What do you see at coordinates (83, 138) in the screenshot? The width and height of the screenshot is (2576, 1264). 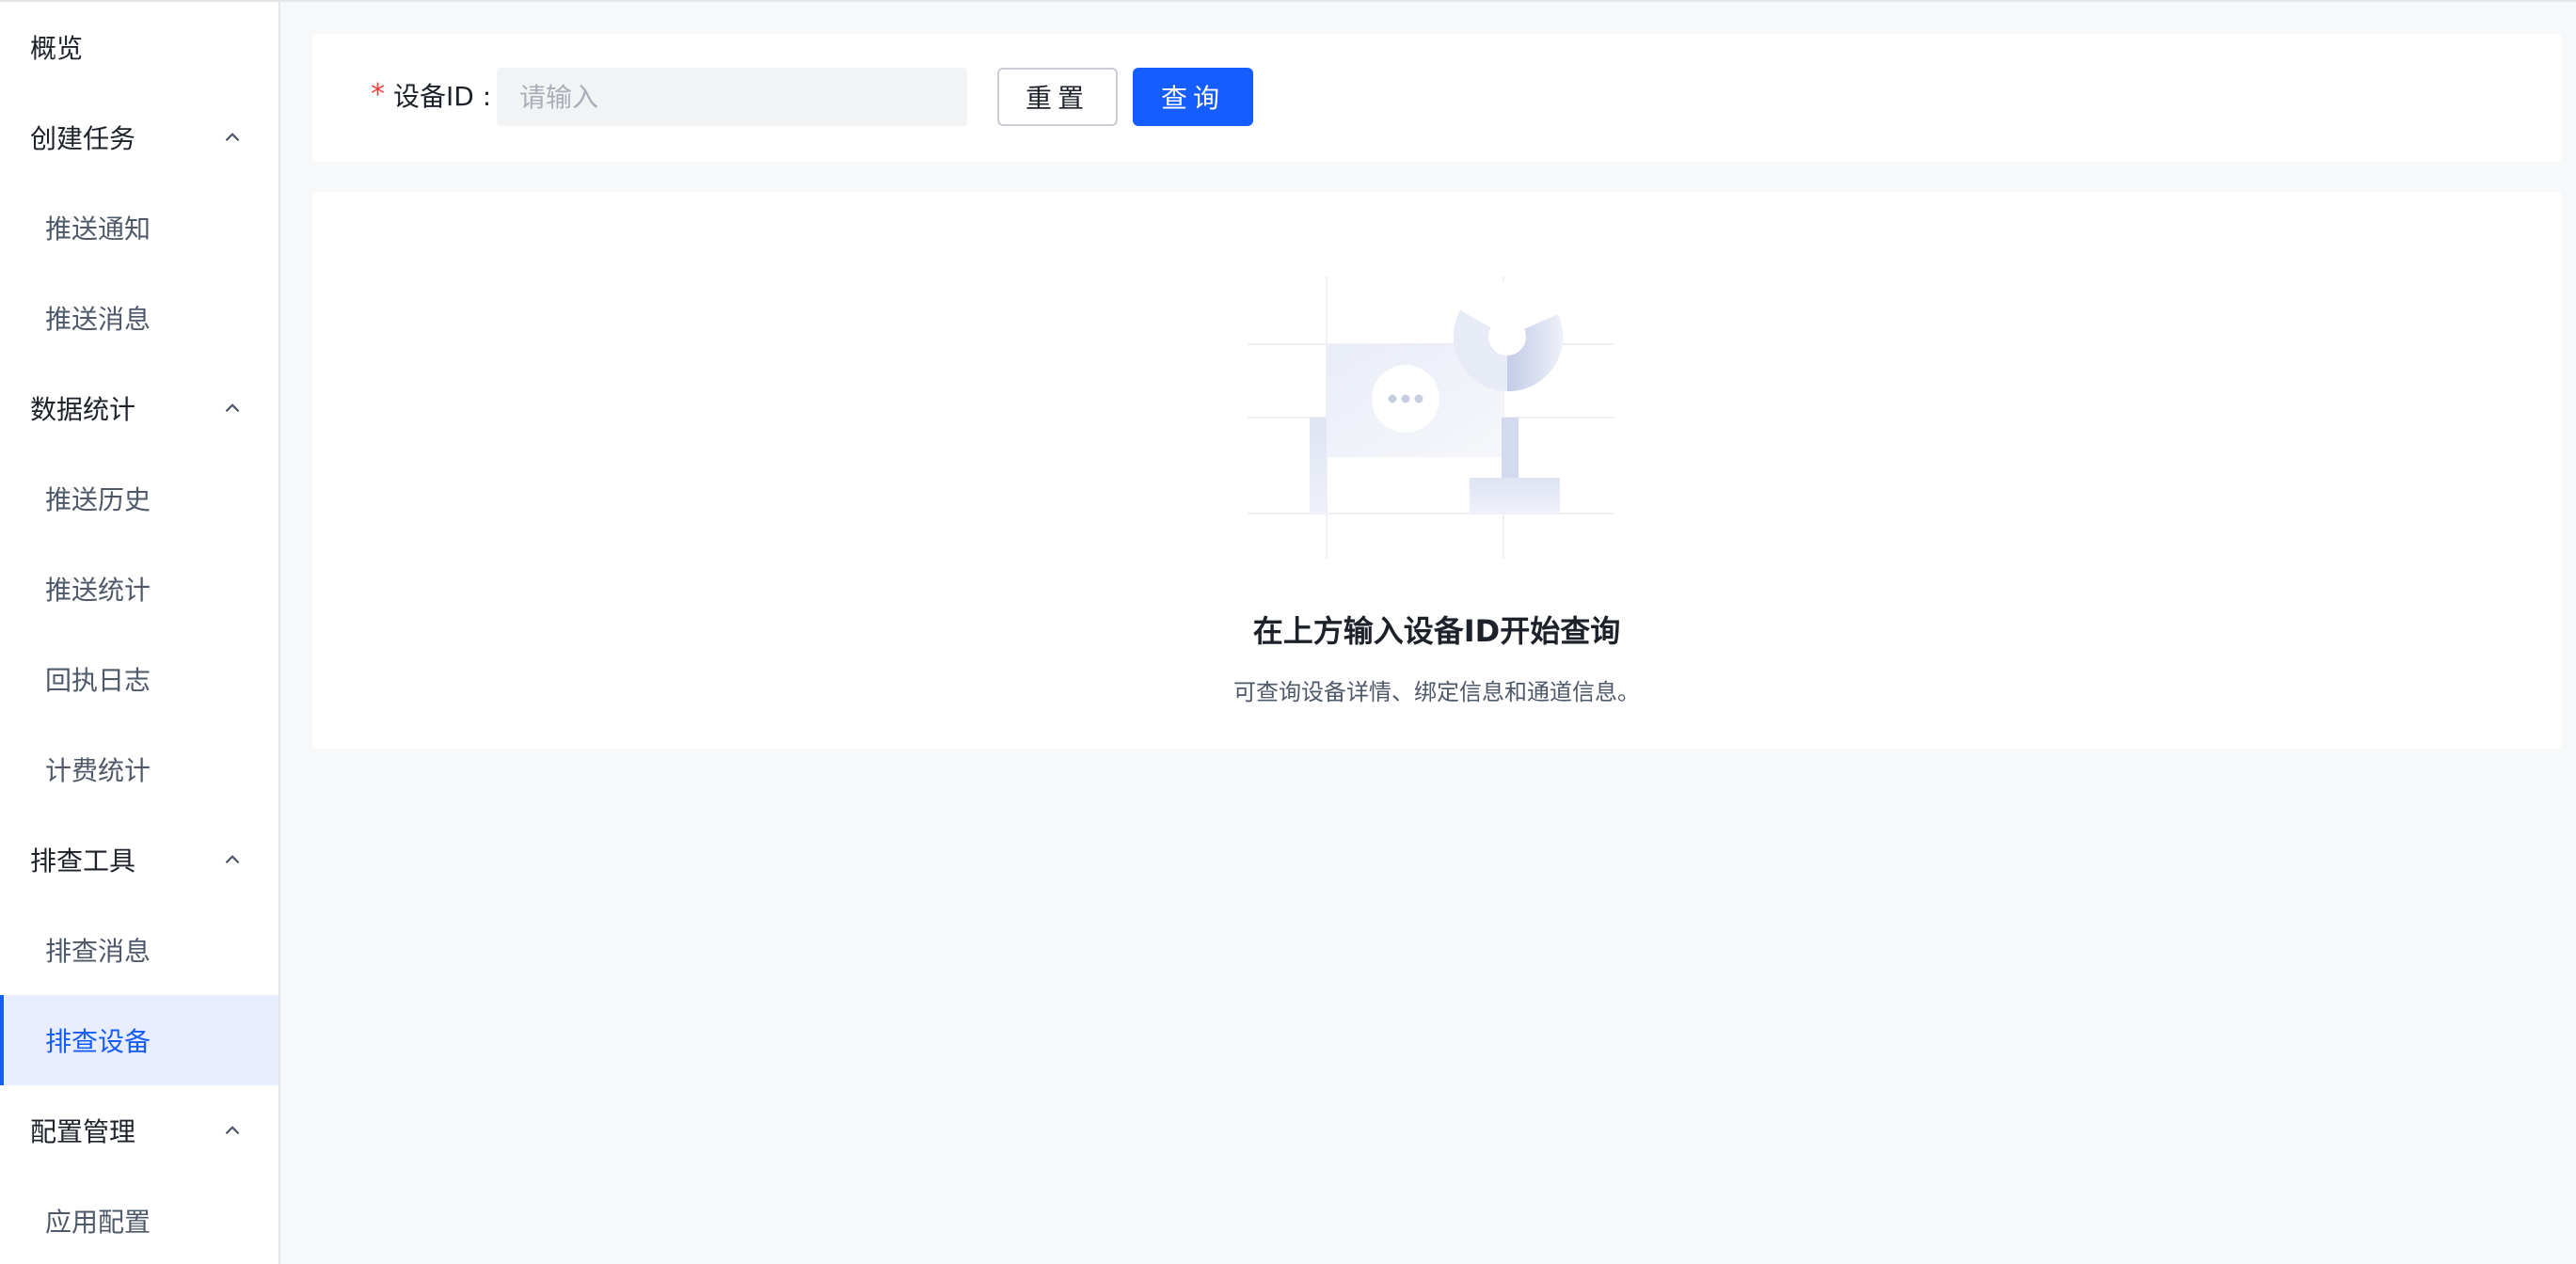 I see `sidebar-group-label: 创建任务` at bounding box center [83, 138].